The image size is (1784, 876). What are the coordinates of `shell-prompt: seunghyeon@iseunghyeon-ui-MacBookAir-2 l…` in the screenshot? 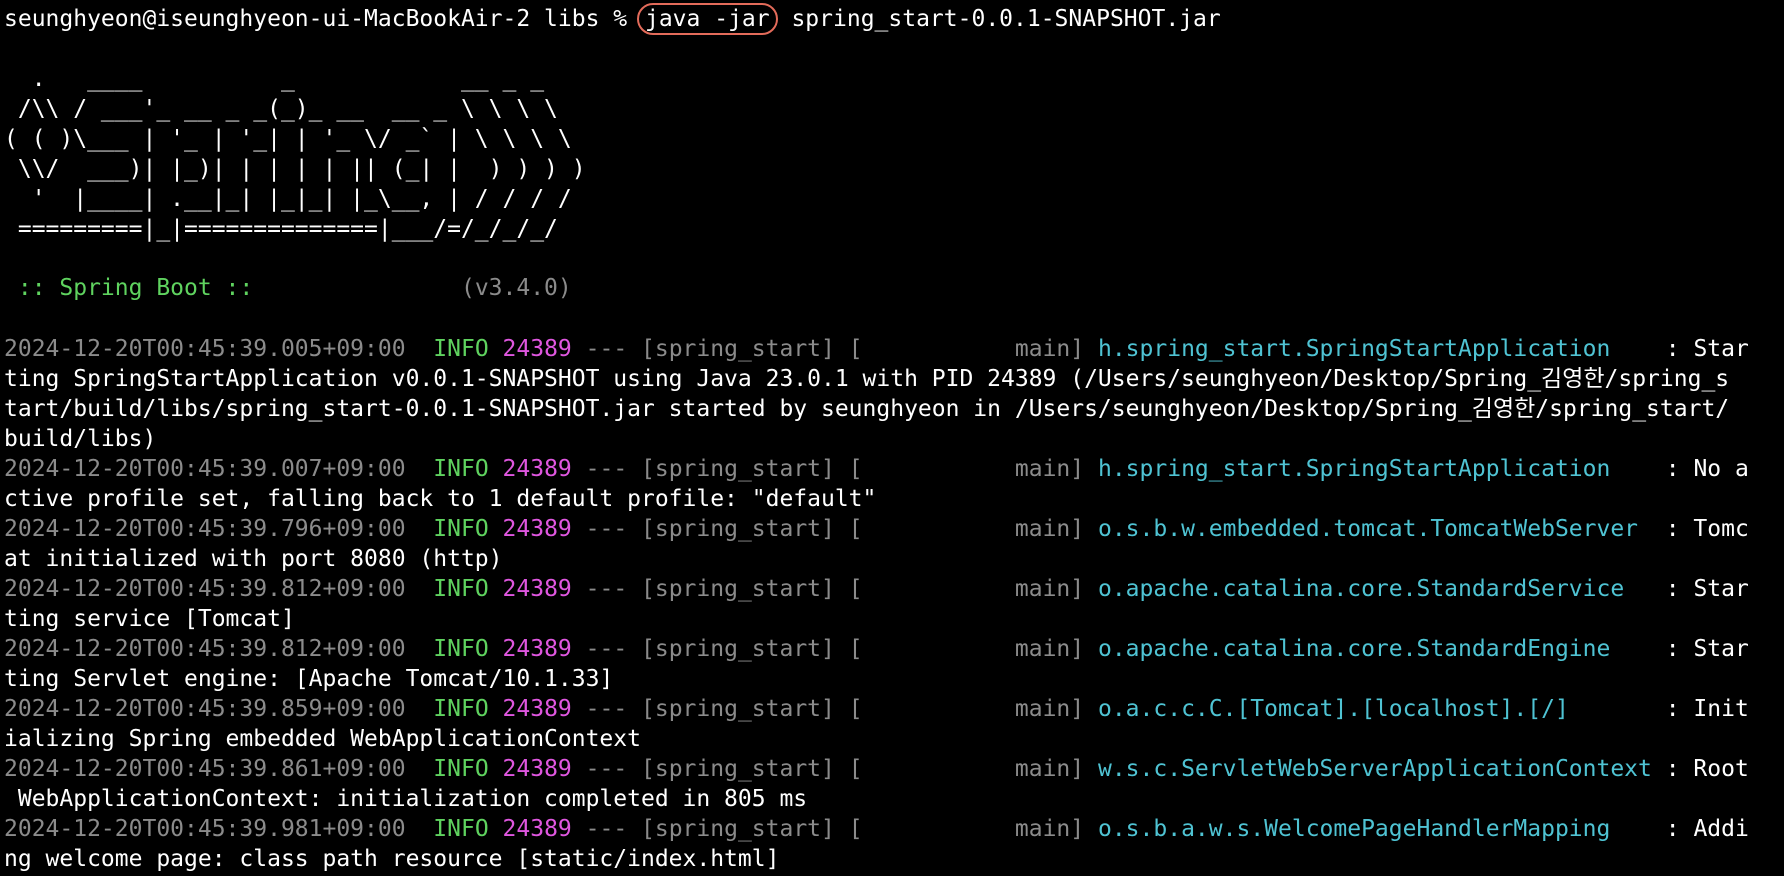 It's located at (322, 19).